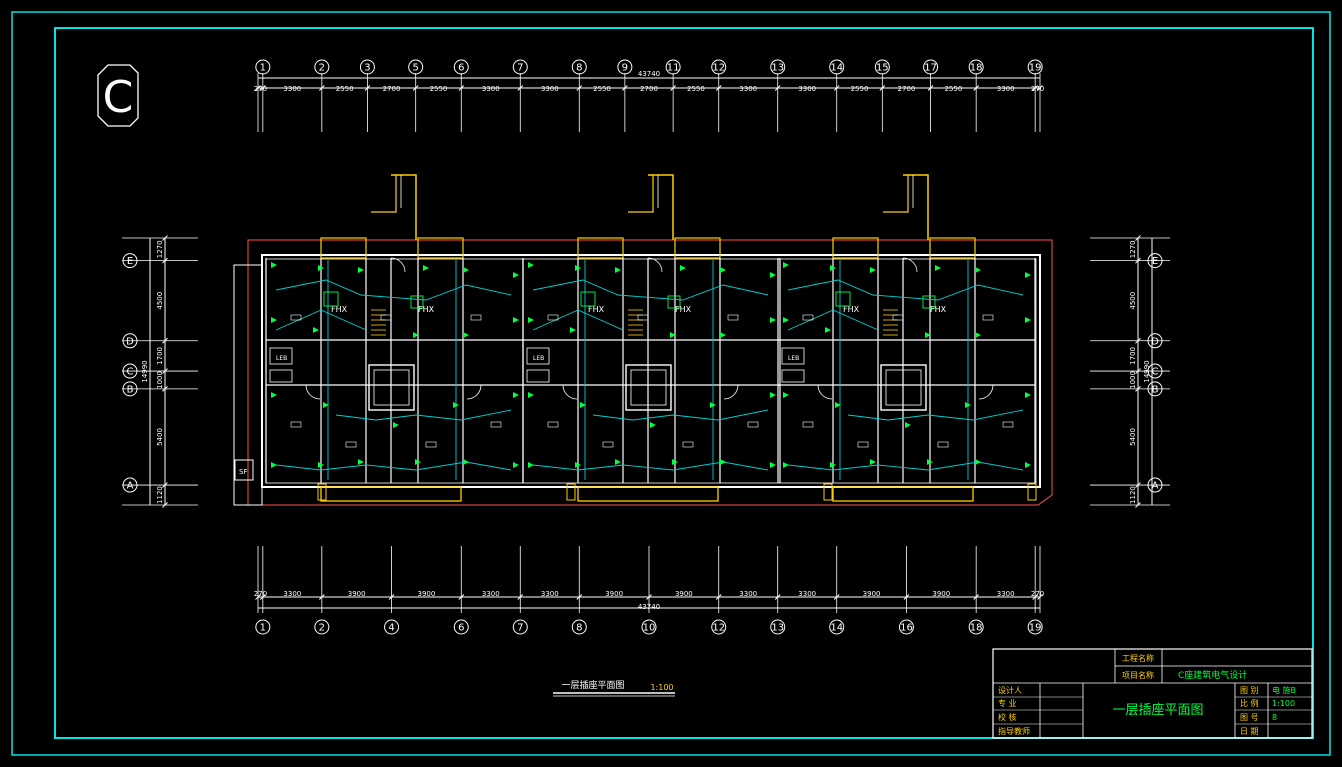 The width and height of the screenshot is (1342, 767). Describe the element at coordinates (461, 68) in the screenshot. I see `axis-label: 6` at that location.